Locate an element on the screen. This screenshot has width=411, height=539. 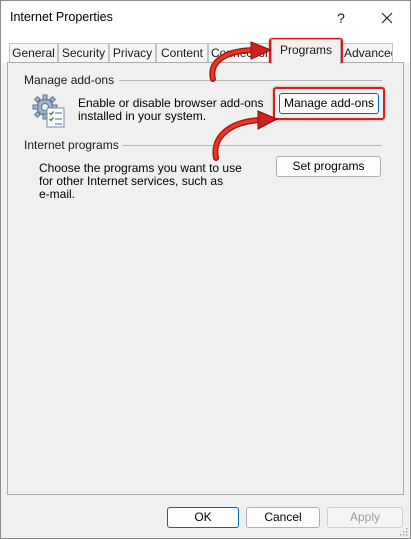
tab-connections: Connections is located at coordinates (241, 53).